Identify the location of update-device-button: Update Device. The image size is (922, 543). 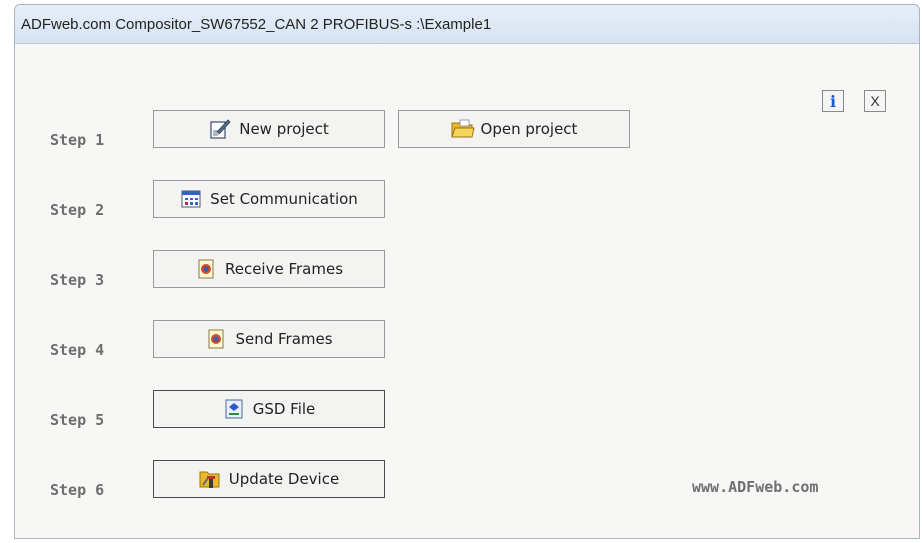
(269, 479).